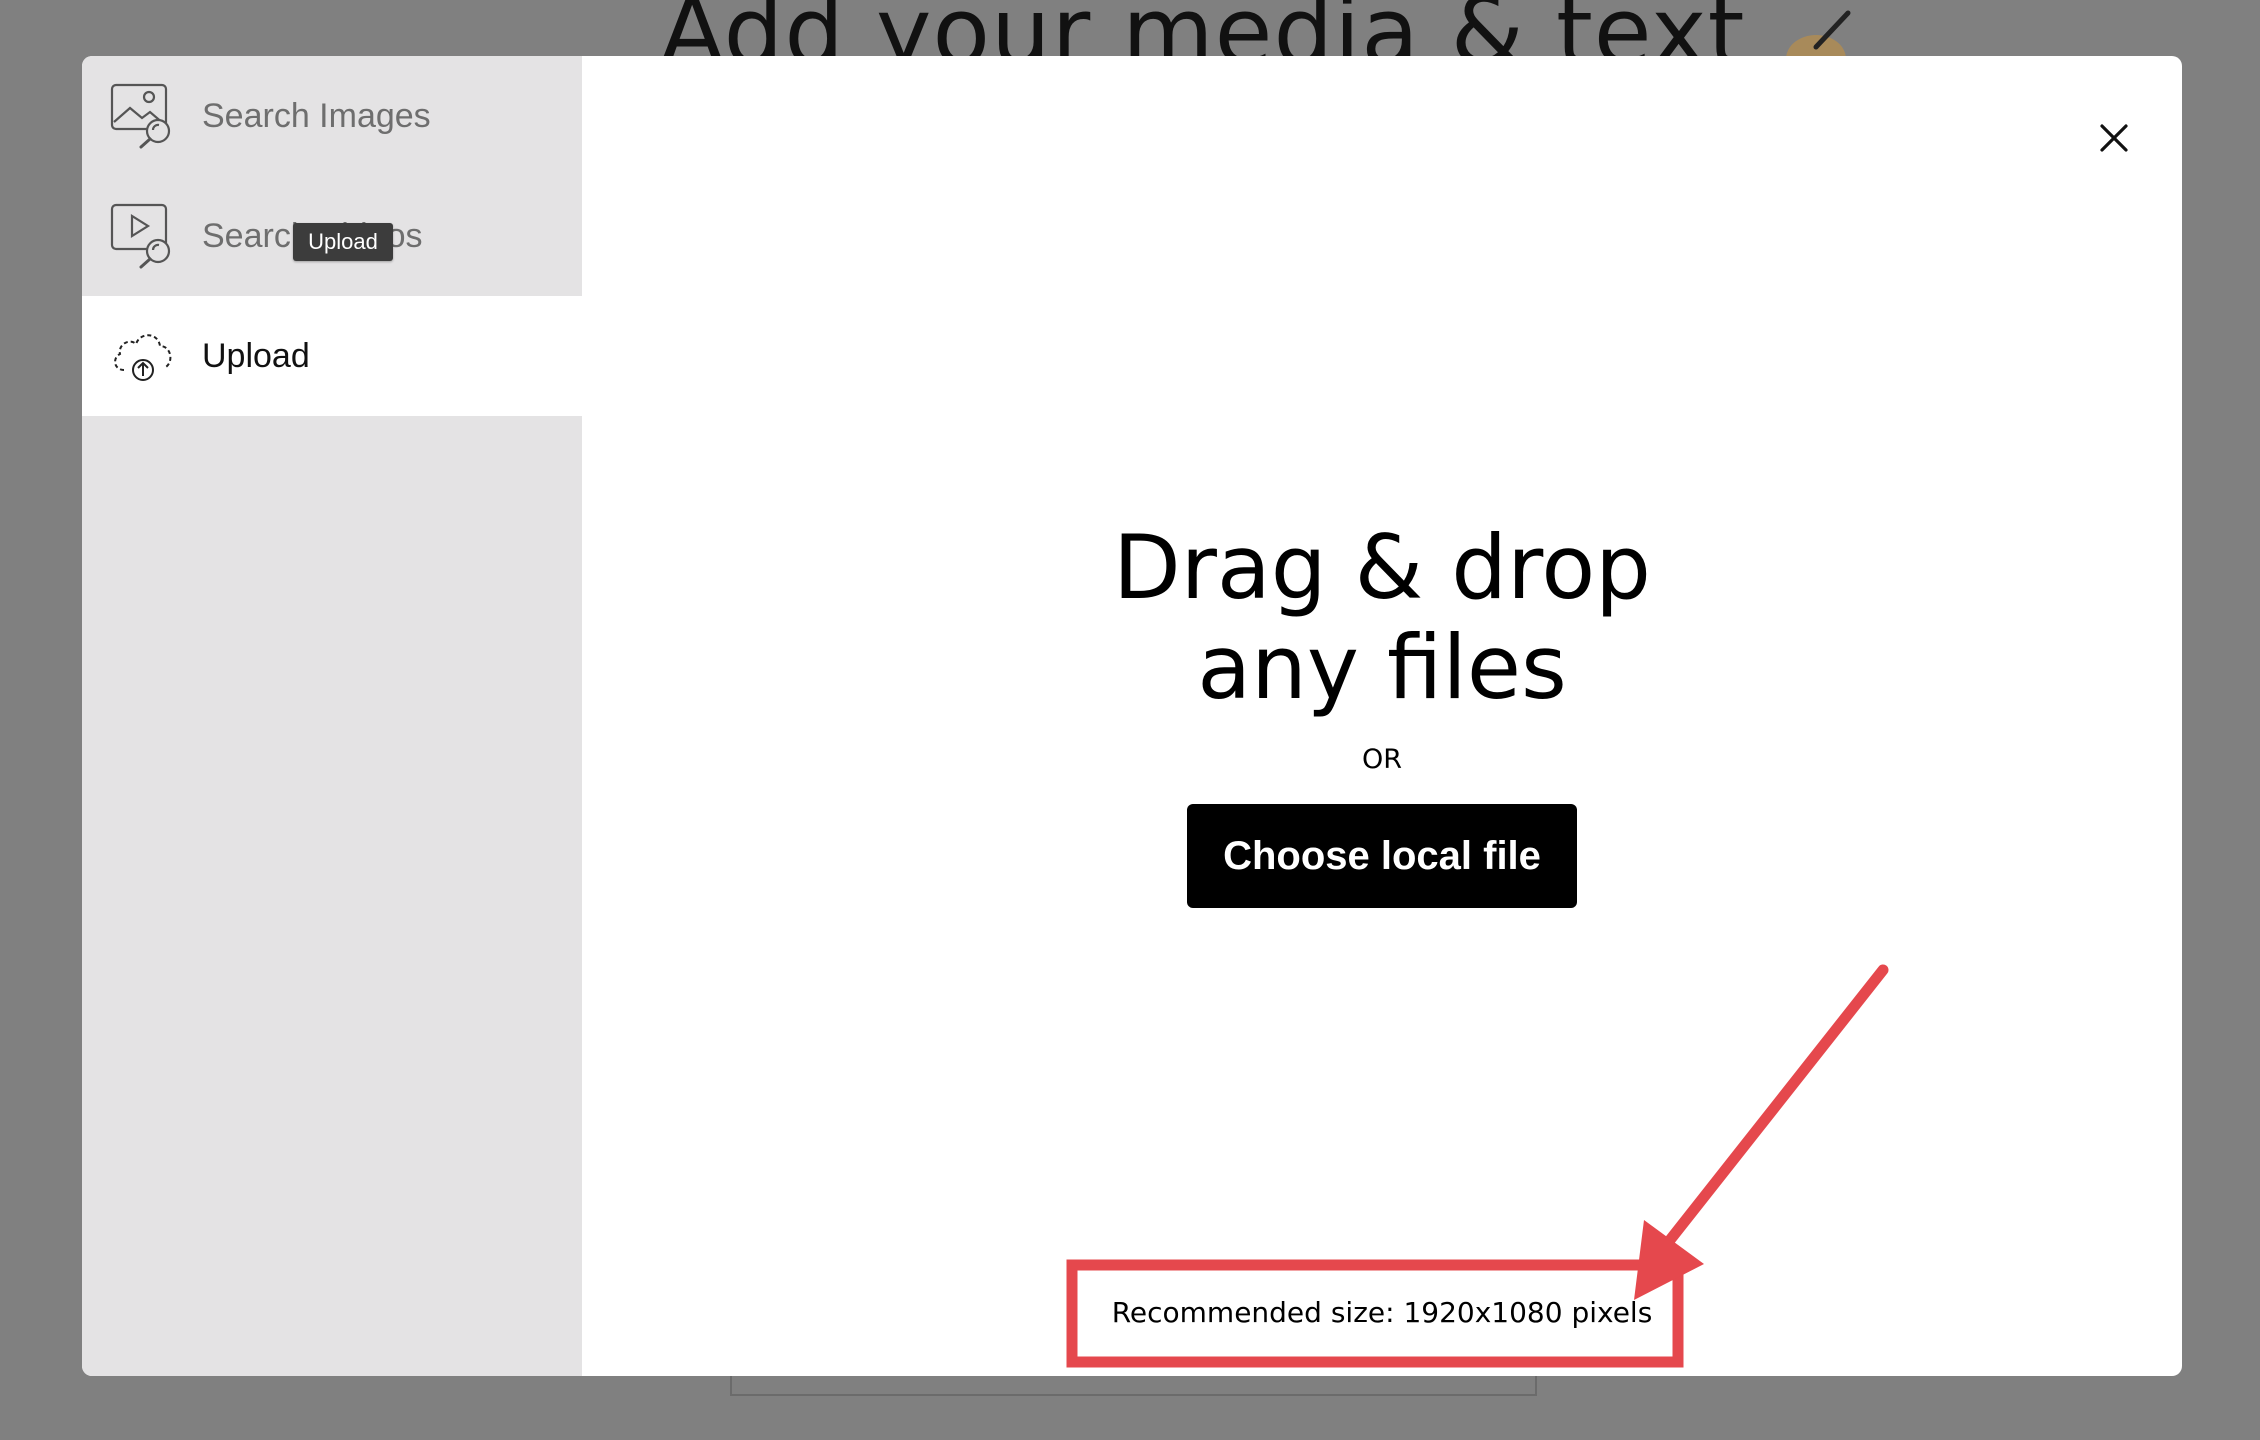 This screenshot has height=1440, width=2260. What do you see at coordinates (143, 235) in the screenshot?
I see `search-videos-icon` at bounding box center [143, 235].